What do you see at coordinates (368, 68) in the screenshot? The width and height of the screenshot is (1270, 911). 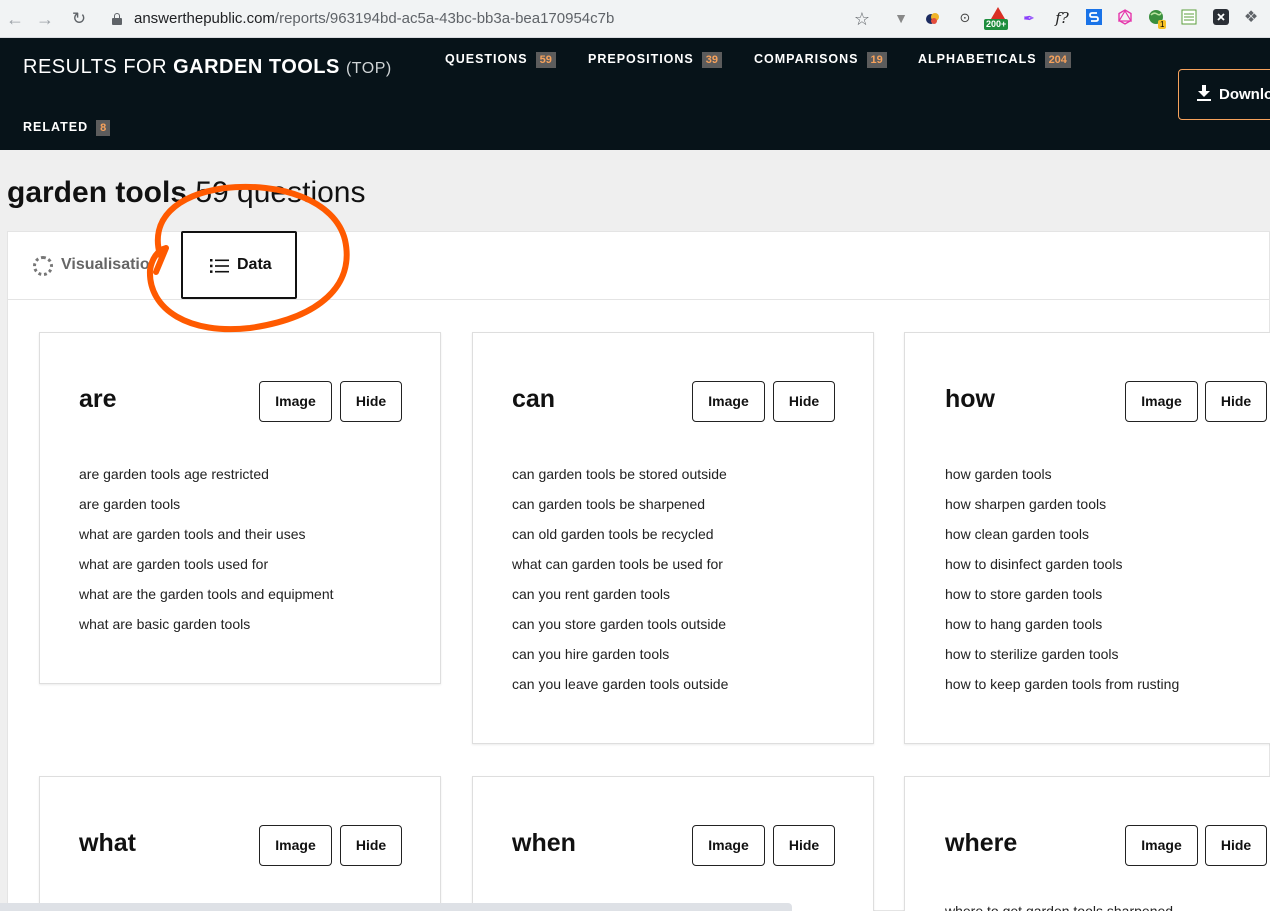 I see `results-scope: (TOP)` at bounding box center [368, 68].